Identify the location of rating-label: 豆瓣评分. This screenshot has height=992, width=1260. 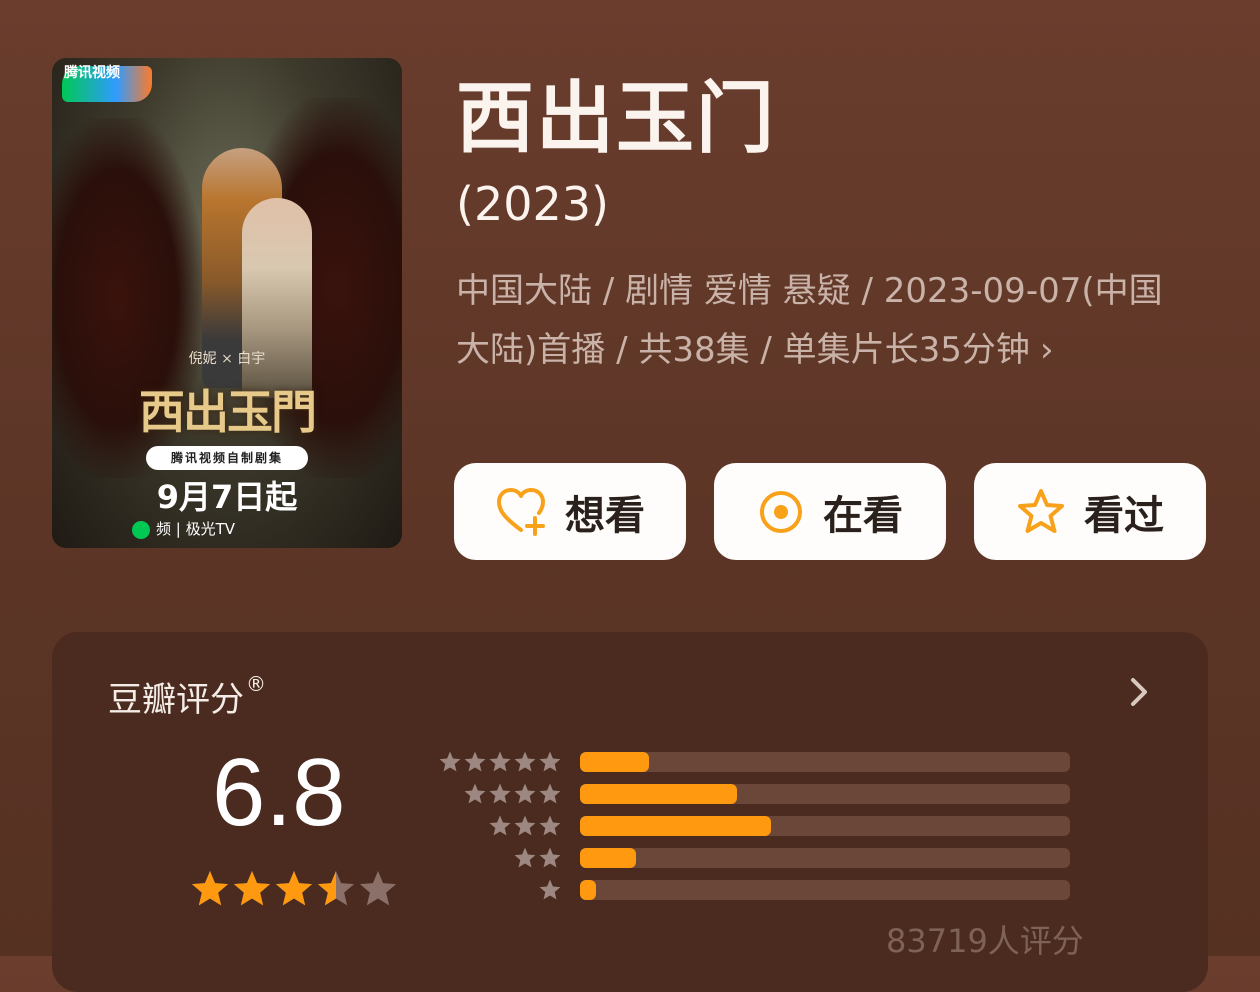
(176, 700).